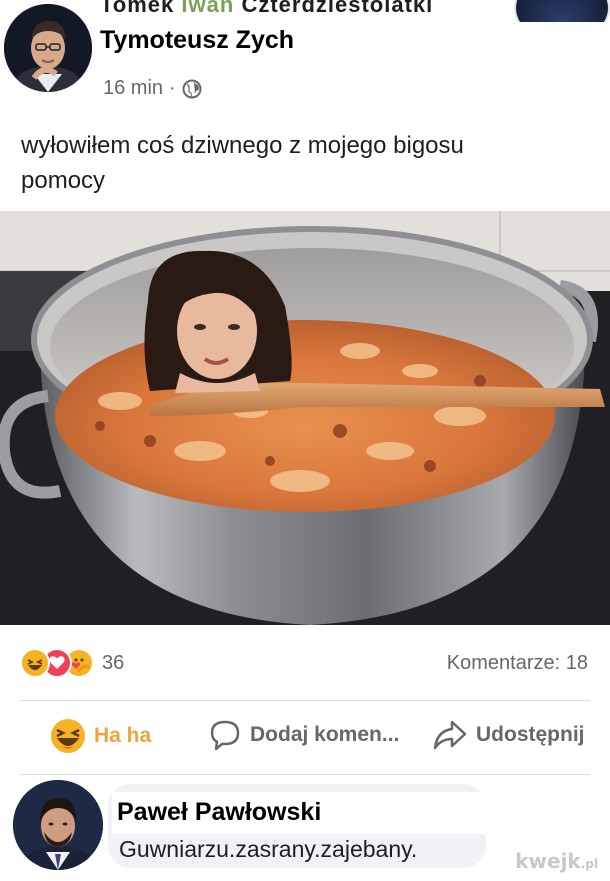 This screenshot has height=881, width=610. Describe the element at coordinates (113, 662) in the screenshot. I see `reaction-count: 36` at that location.